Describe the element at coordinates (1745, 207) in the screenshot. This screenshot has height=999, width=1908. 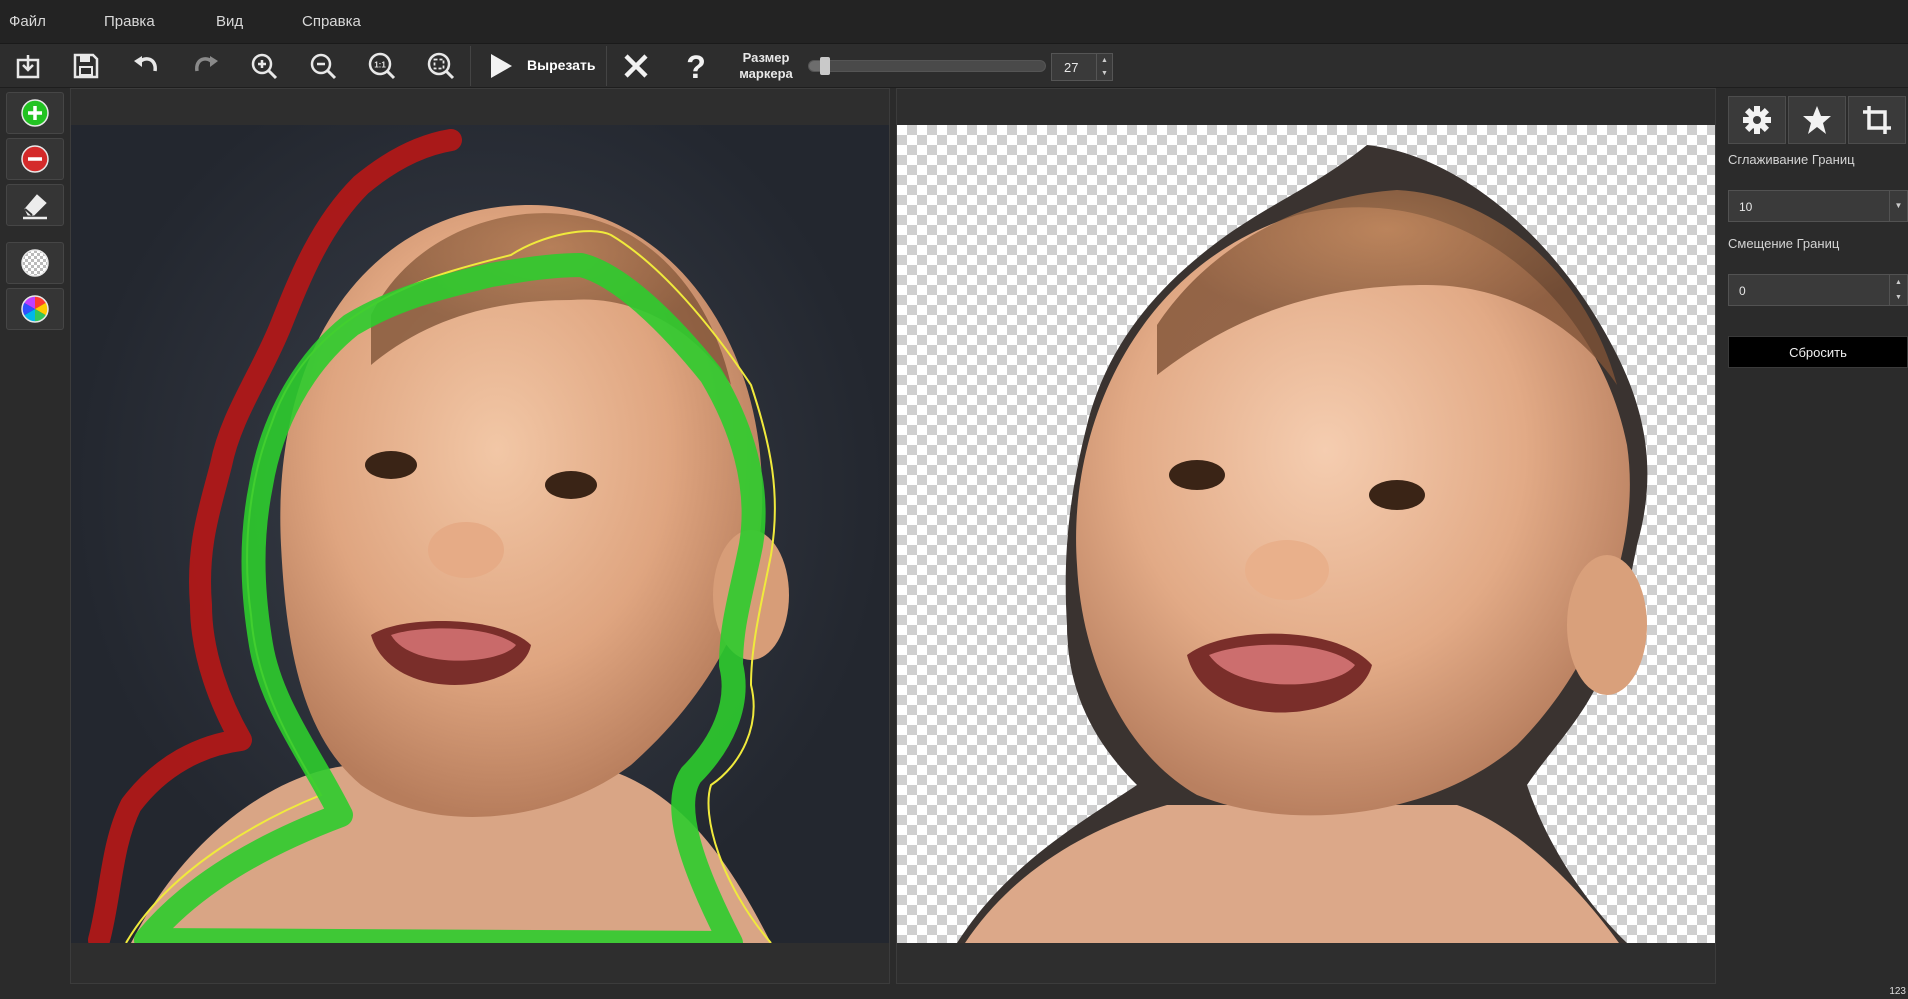
I see `smoothing-value: 10` at that location.